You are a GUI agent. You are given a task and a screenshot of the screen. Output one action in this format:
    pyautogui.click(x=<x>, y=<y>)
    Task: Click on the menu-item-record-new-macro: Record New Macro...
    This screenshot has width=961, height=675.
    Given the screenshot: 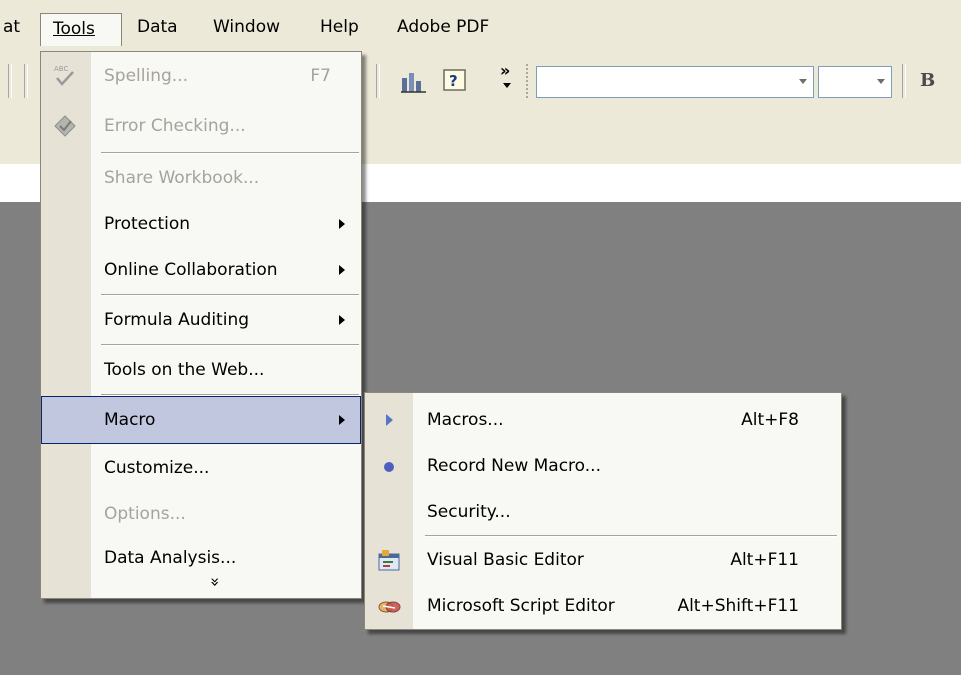 What is the action you would take?
    pyautogui.click(x=603, y=466)
    